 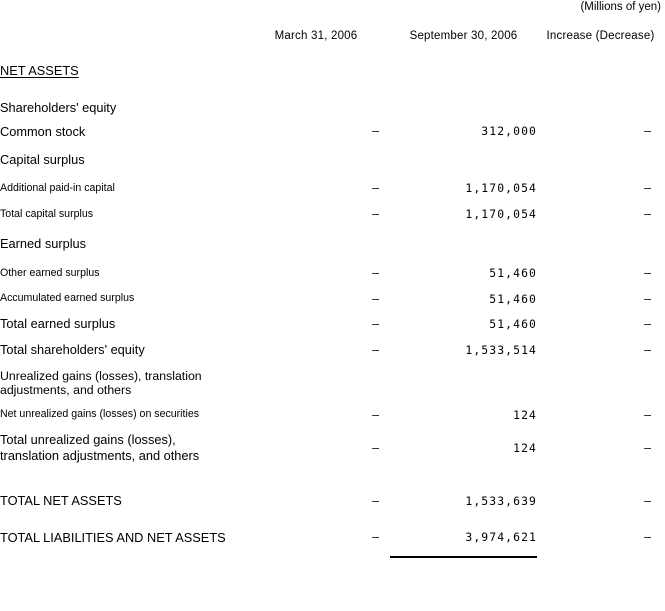 What do you see at coordinates (316, 70) in the screenshot?
I see `section-title-march` at bounding box center [316, 70].